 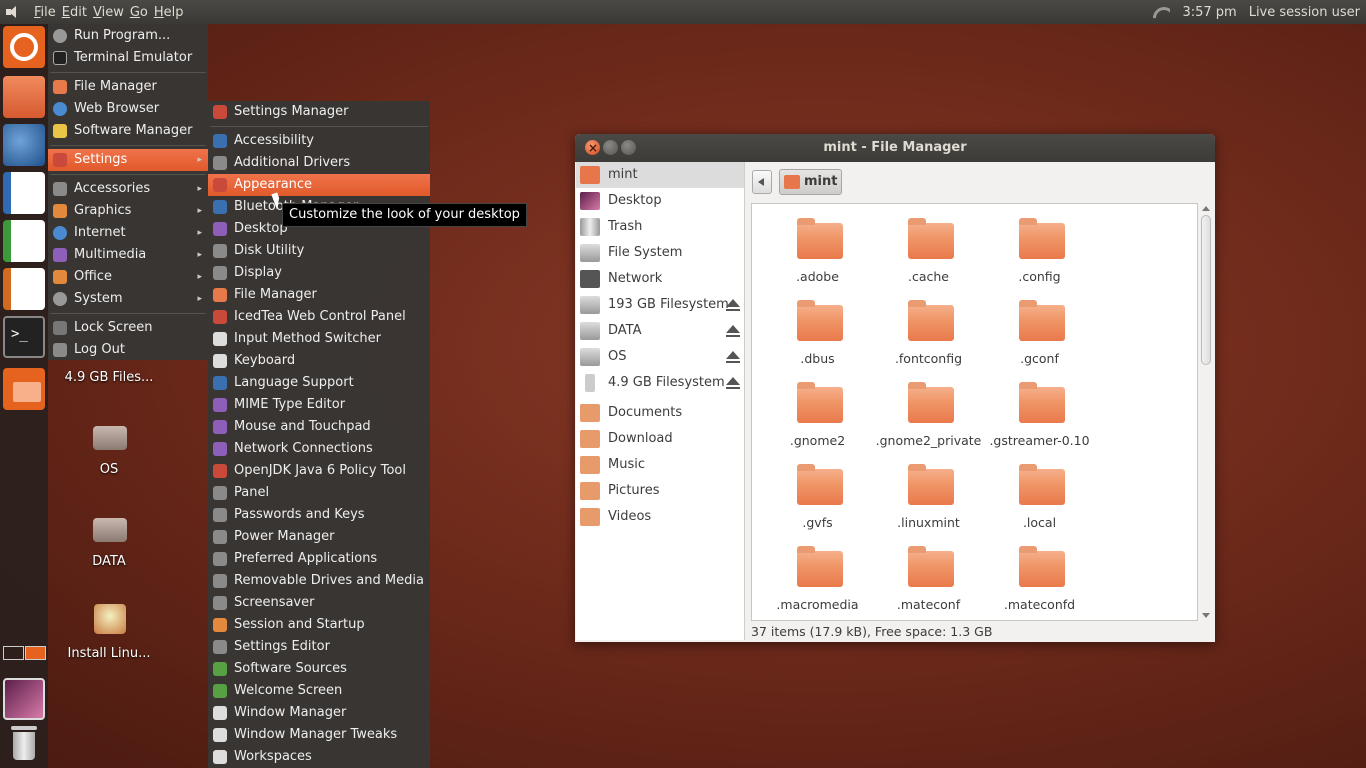 I want to click on installer-icon, so click(x=110, y=619).